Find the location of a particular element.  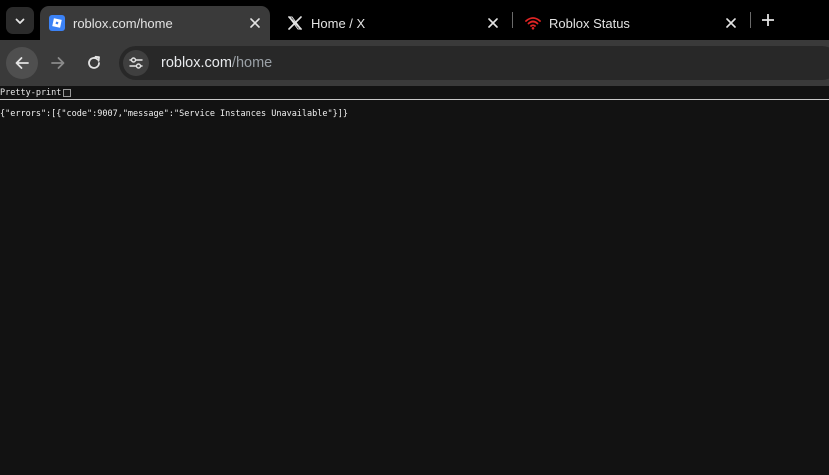

reload-button is located at coordinates (94, 63).